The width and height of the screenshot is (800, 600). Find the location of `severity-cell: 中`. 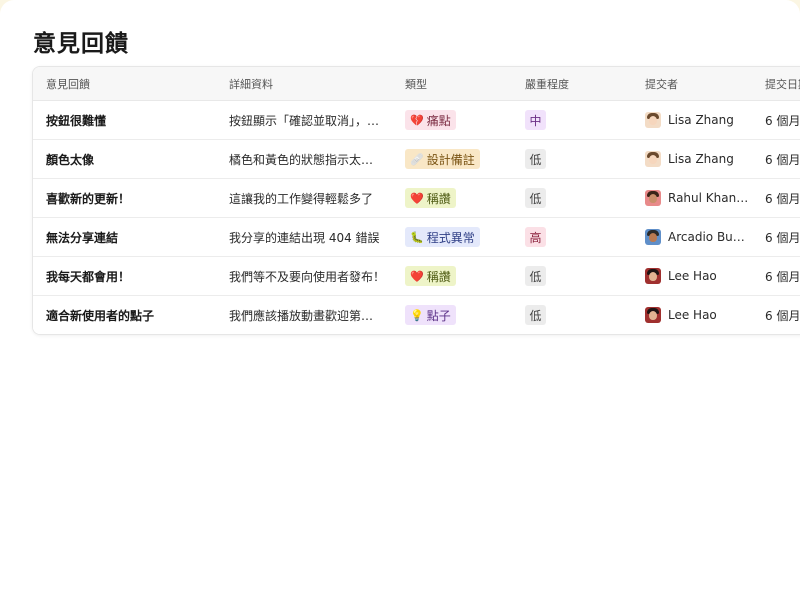

severity-cell: 中 is located at coordinates (572, 120).